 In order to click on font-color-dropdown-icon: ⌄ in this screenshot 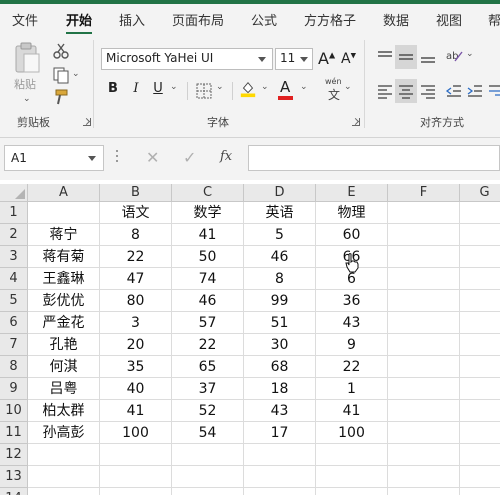, I will do `click(304, 87)`.